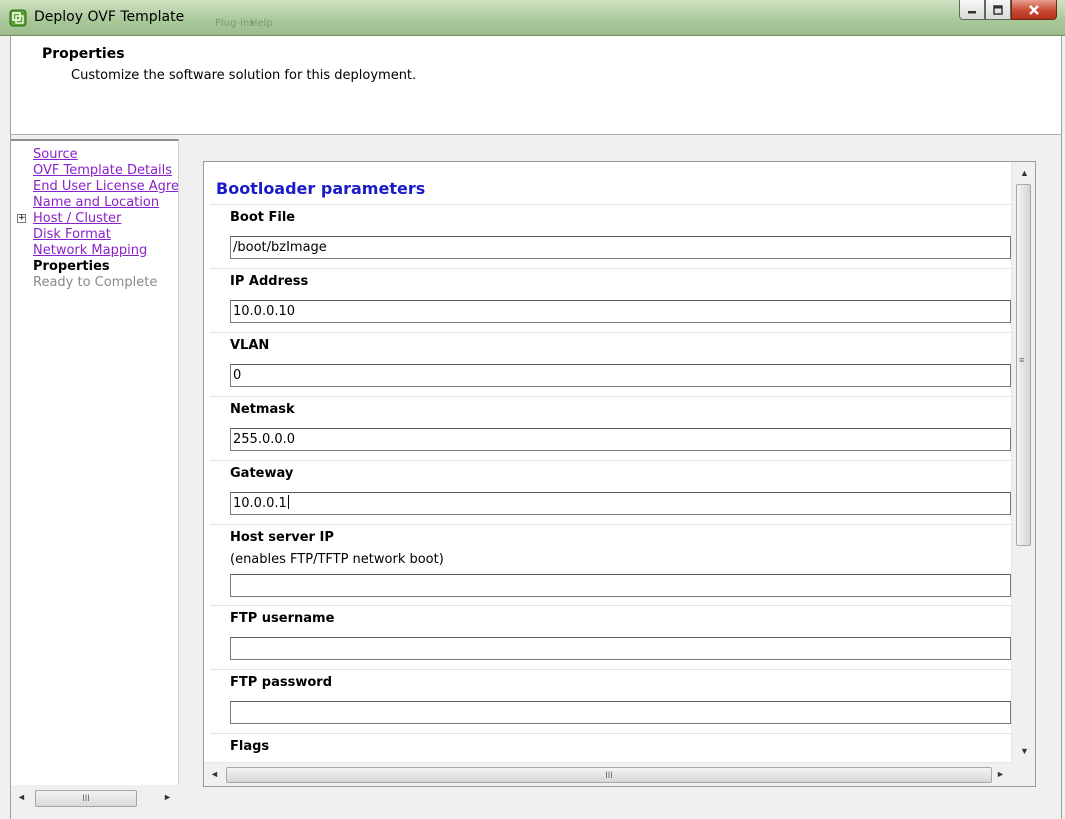 The height and width of the screenshot is (819, 1065). What do you see at coordinates (109, 17) in the screenshot?
I see `window-title: Deploy OVF Template` at bounding box center [109, 17].